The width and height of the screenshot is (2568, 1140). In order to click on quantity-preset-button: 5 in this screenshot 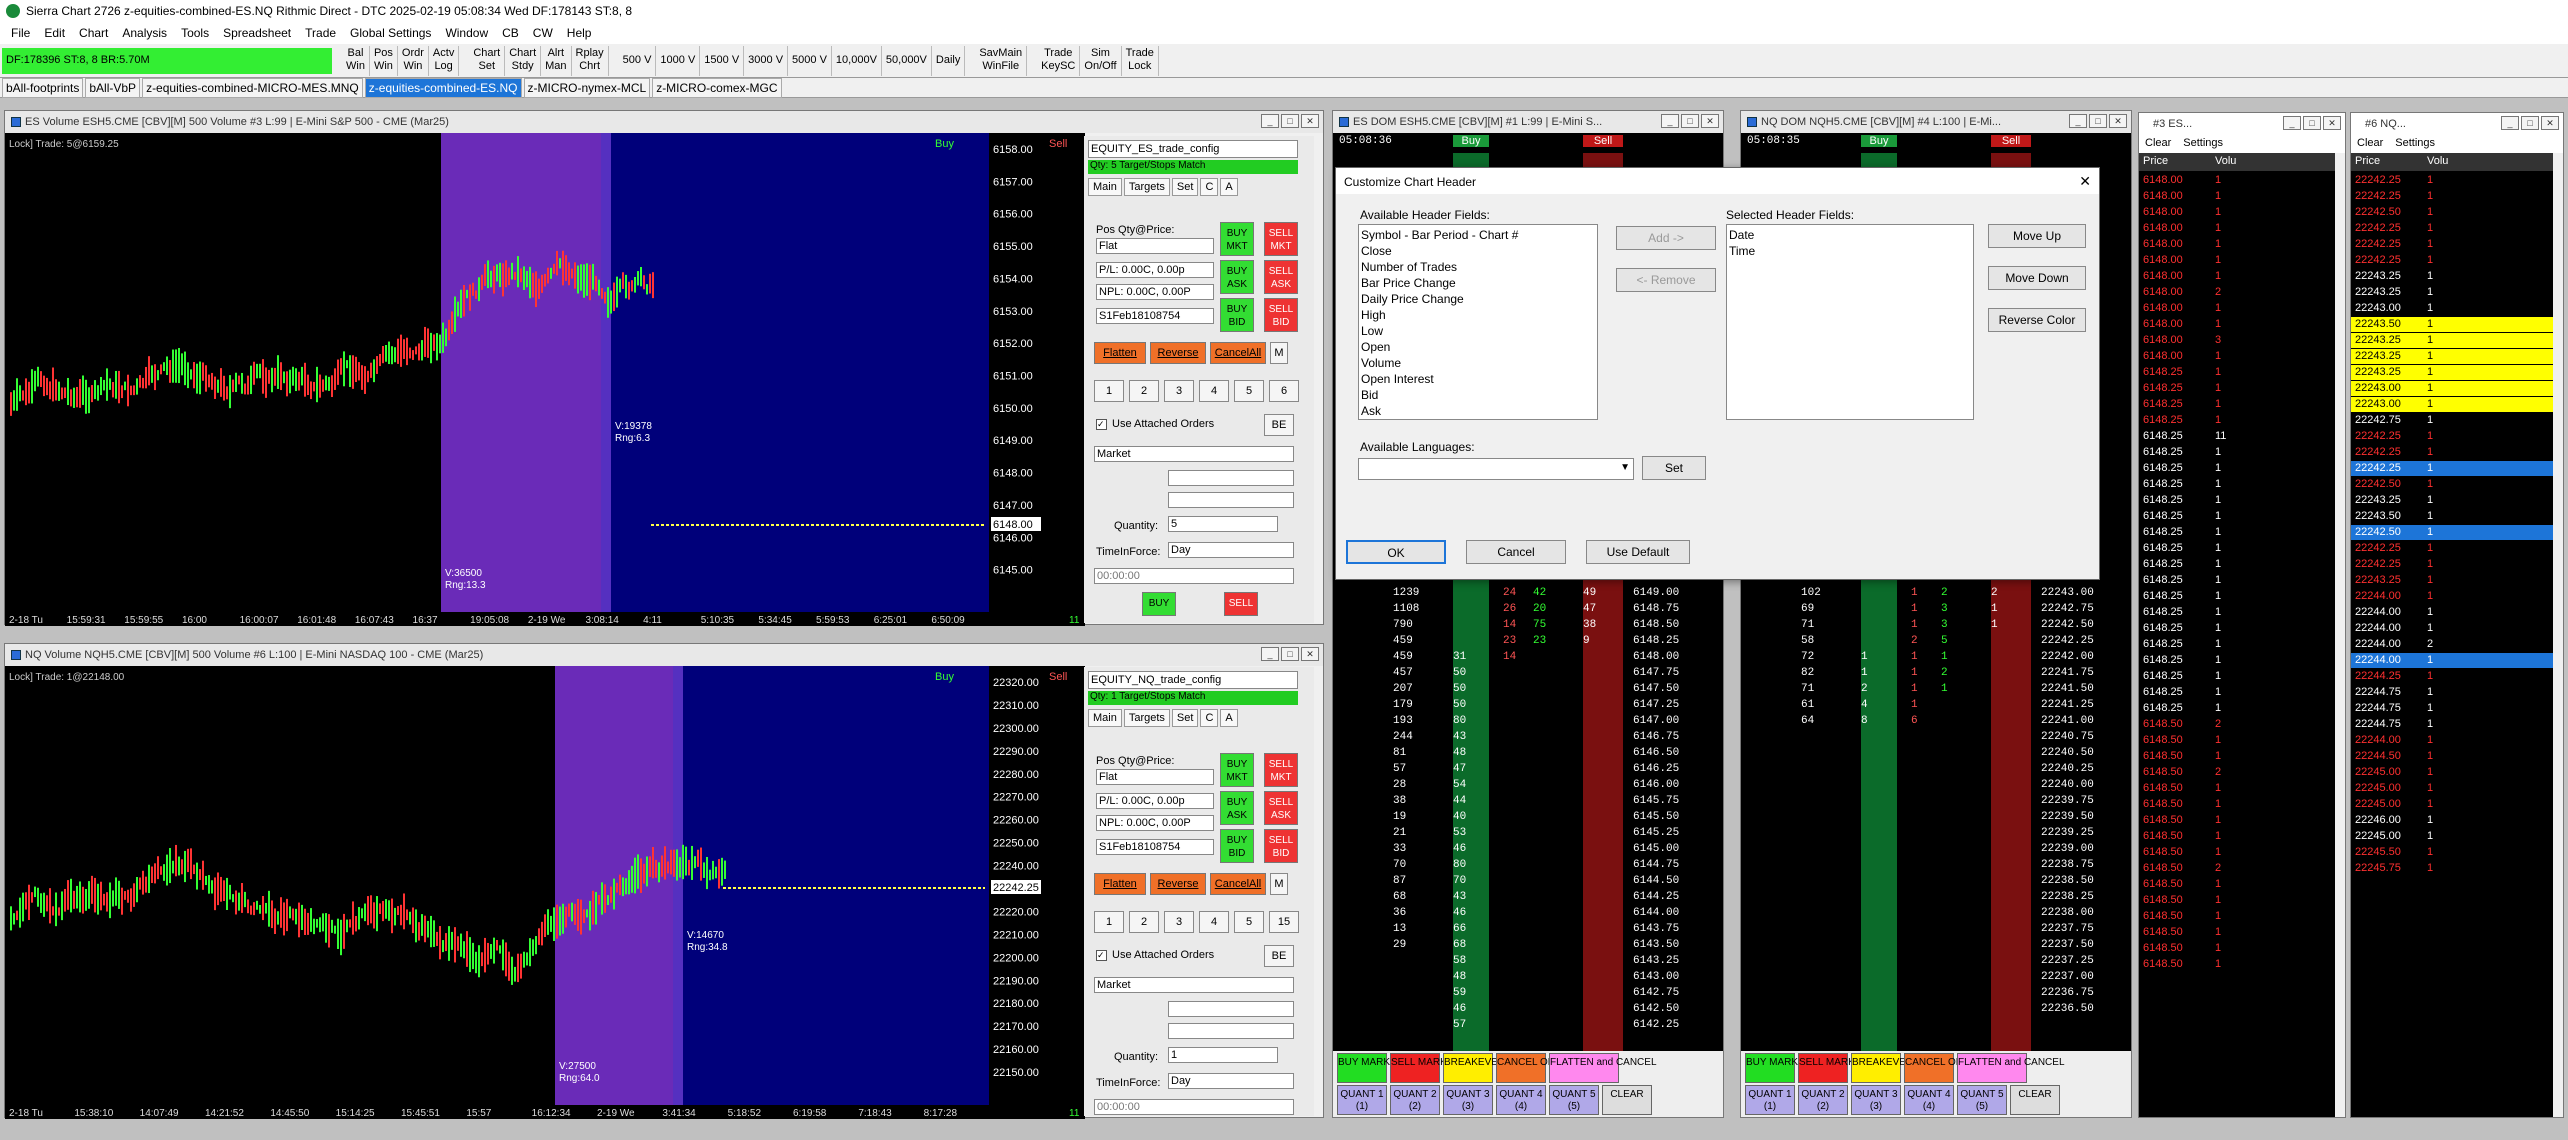, I will do `click(1249, 391)`.